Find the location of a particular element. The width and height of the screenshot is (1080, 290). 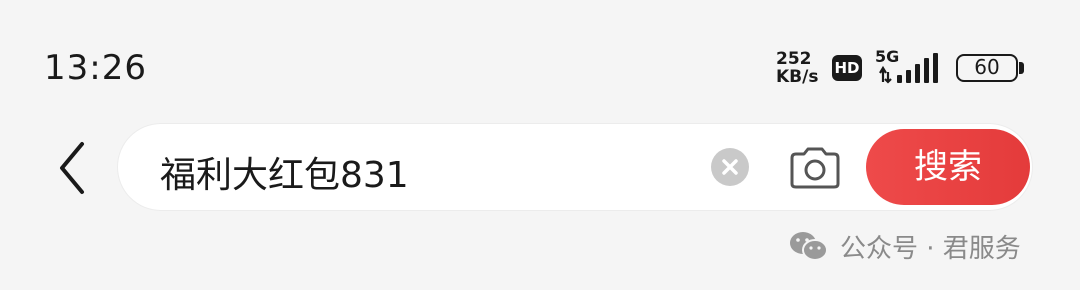

network-speed-value: 252 is located at coordinates (794, 59).